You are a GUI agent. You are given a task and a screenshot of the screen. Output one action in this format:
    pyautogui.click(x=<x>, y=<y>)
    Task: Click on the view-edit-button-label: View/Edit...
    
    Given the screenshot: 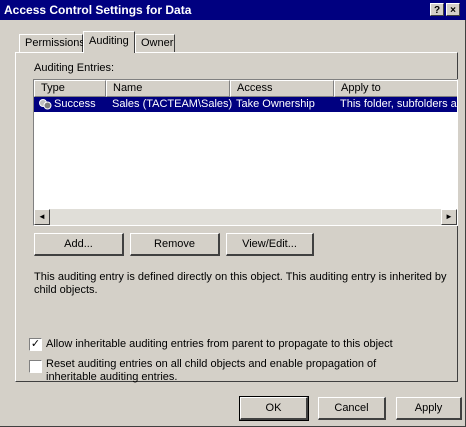 What is the action you would take?
    pyautogui.click(x=269, y=244)
    